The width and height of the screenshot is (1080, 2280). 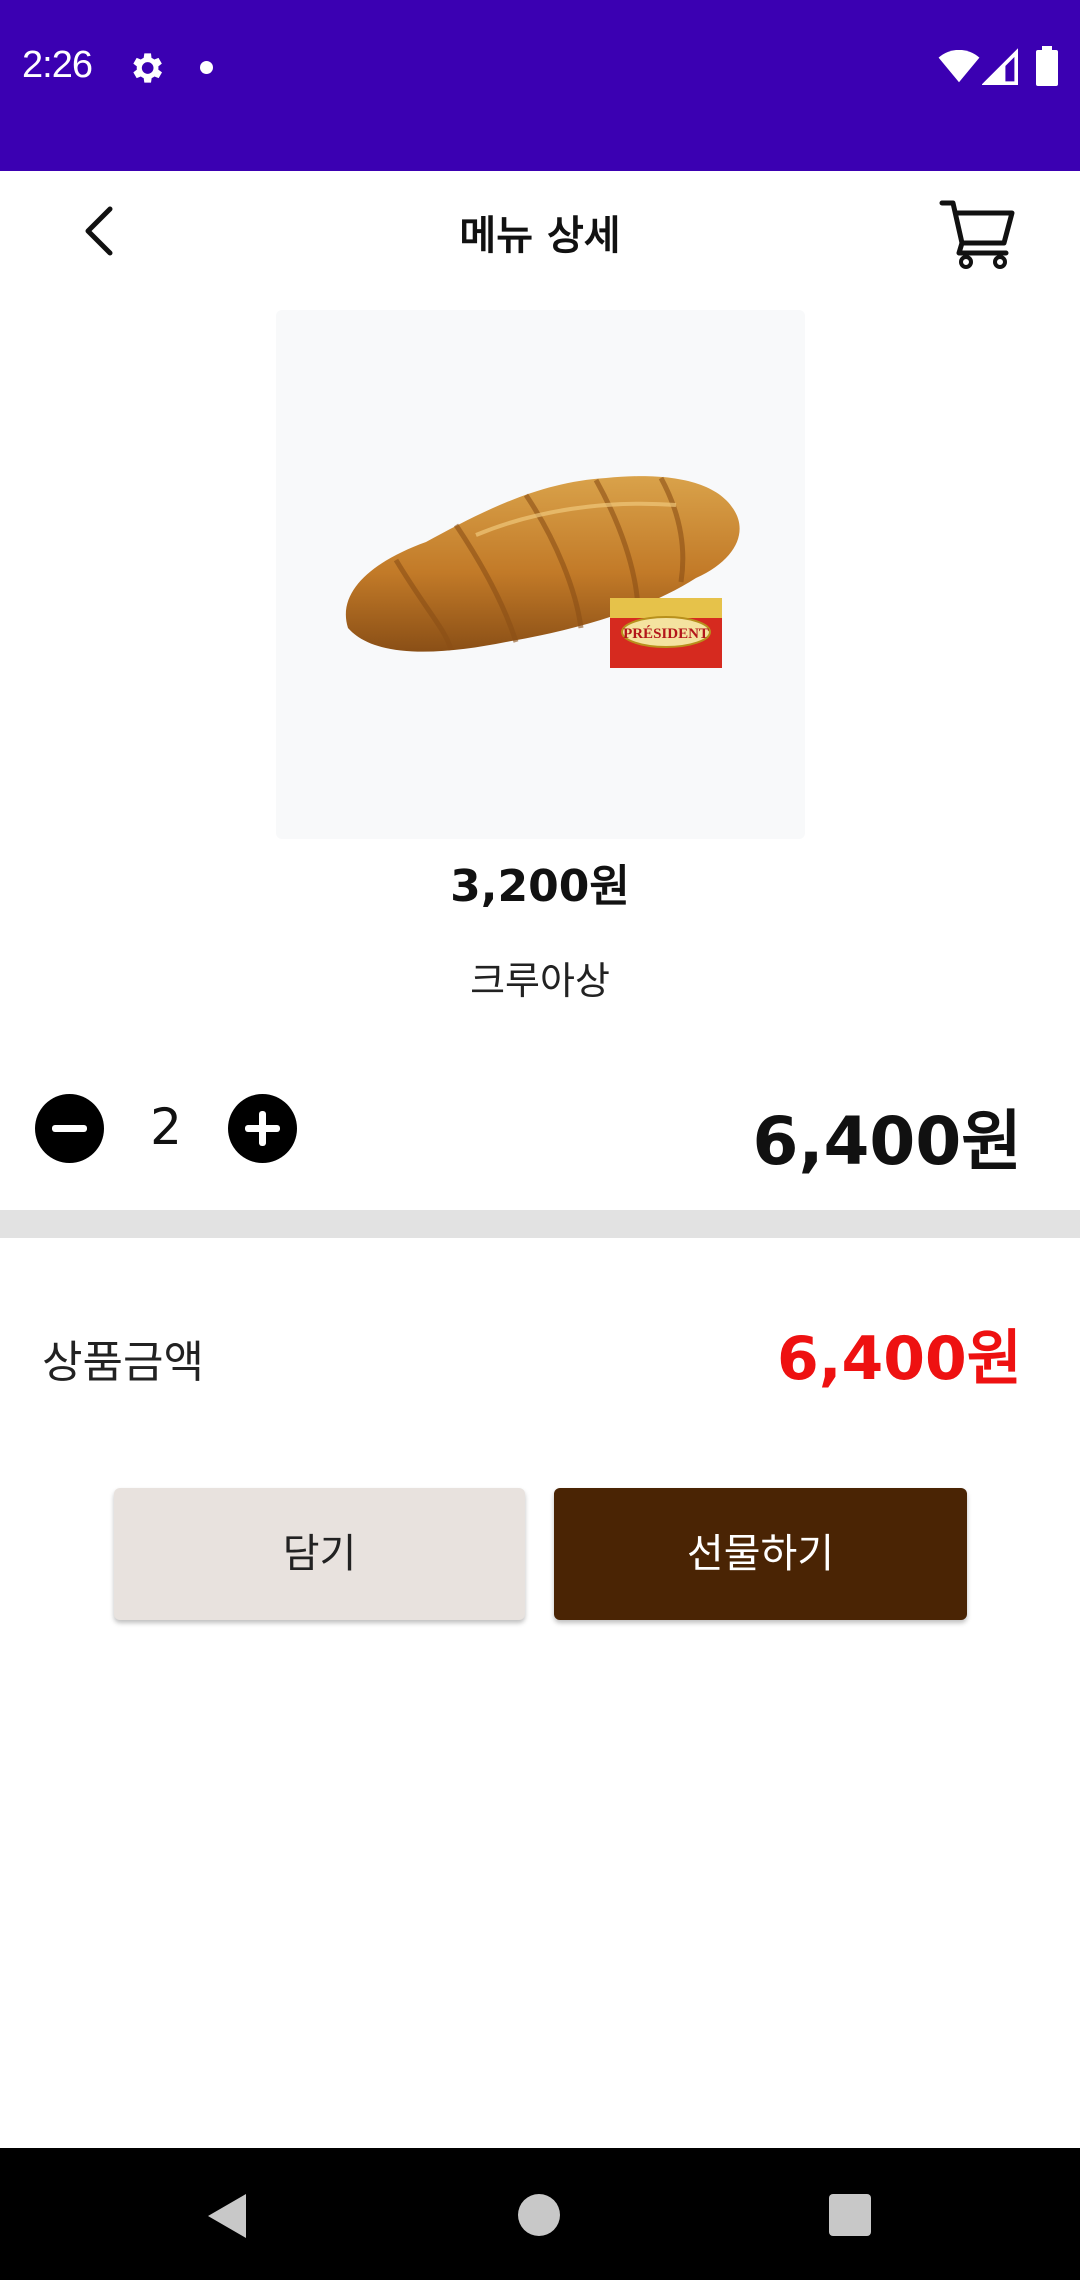 I want to click on summary-amount: 6,400원, so click(x=899, y=1359).